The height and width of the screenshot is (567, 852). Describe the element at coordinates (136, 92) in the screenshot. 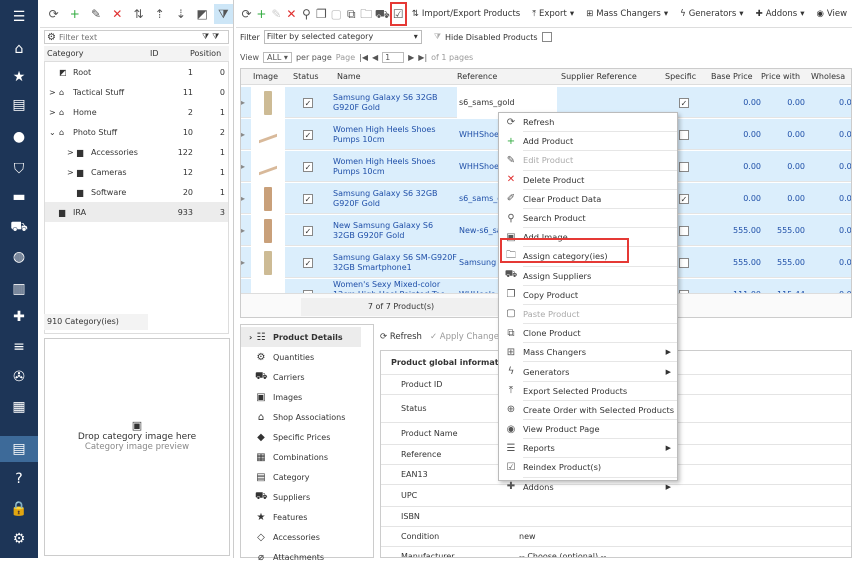

I see `category-row: > ⌂ Tactical Stuff 11 0` at that location.